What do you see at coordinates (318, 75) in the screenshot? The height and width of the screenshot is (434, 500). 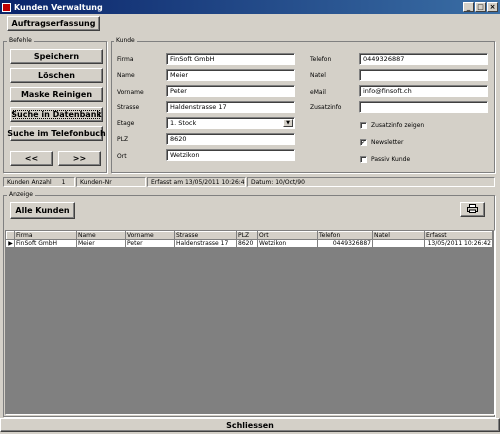 I see `natel-label: Natel` at bounding box center [318, 75].